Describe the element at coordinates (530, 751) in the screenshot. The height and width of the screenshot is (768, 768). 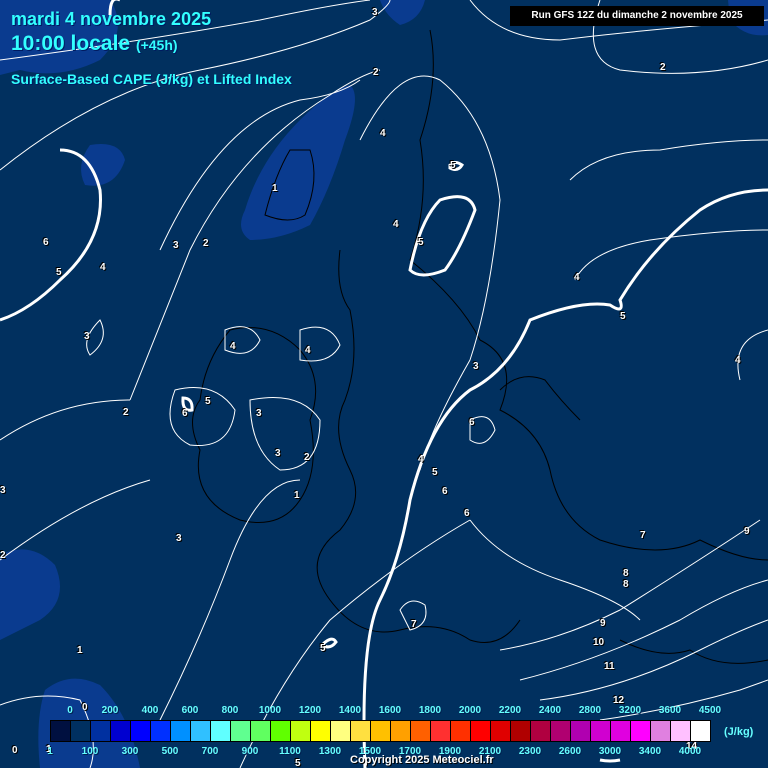
I see `legend-label-bottom: 2300` at that location.